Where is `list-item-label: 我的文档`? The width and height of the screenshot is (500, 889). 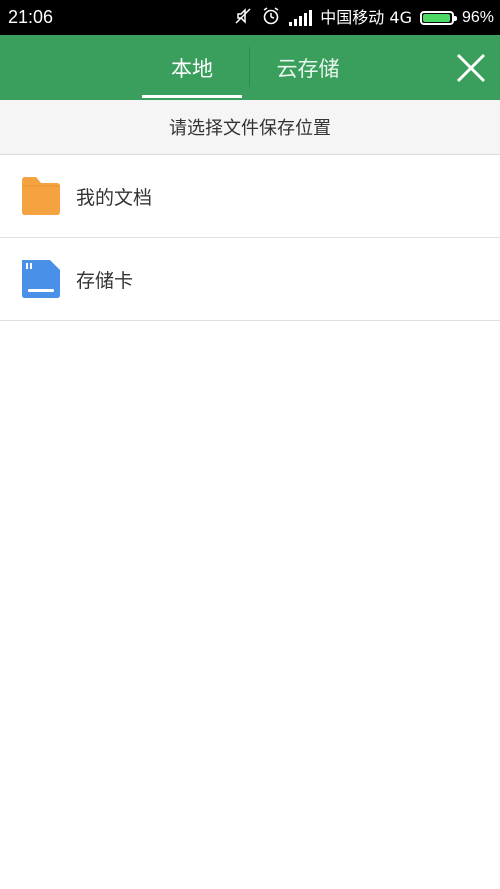 list-item-label: 我的文档 is located at coordinates (114, 197).